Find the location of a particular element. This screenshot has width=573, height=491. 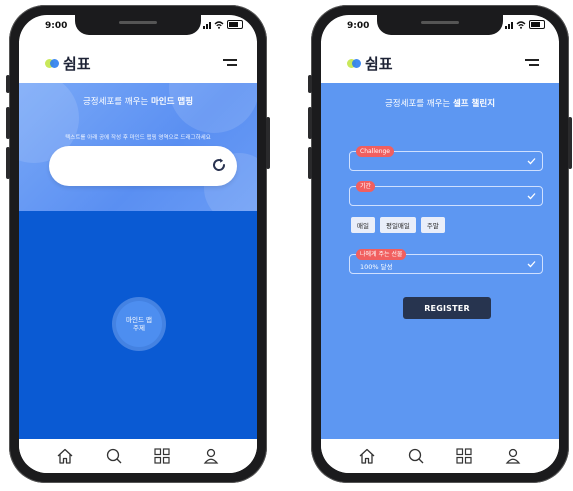

hero-title-bold: 마인드 맵핑 is located at coordinates (172, 102).